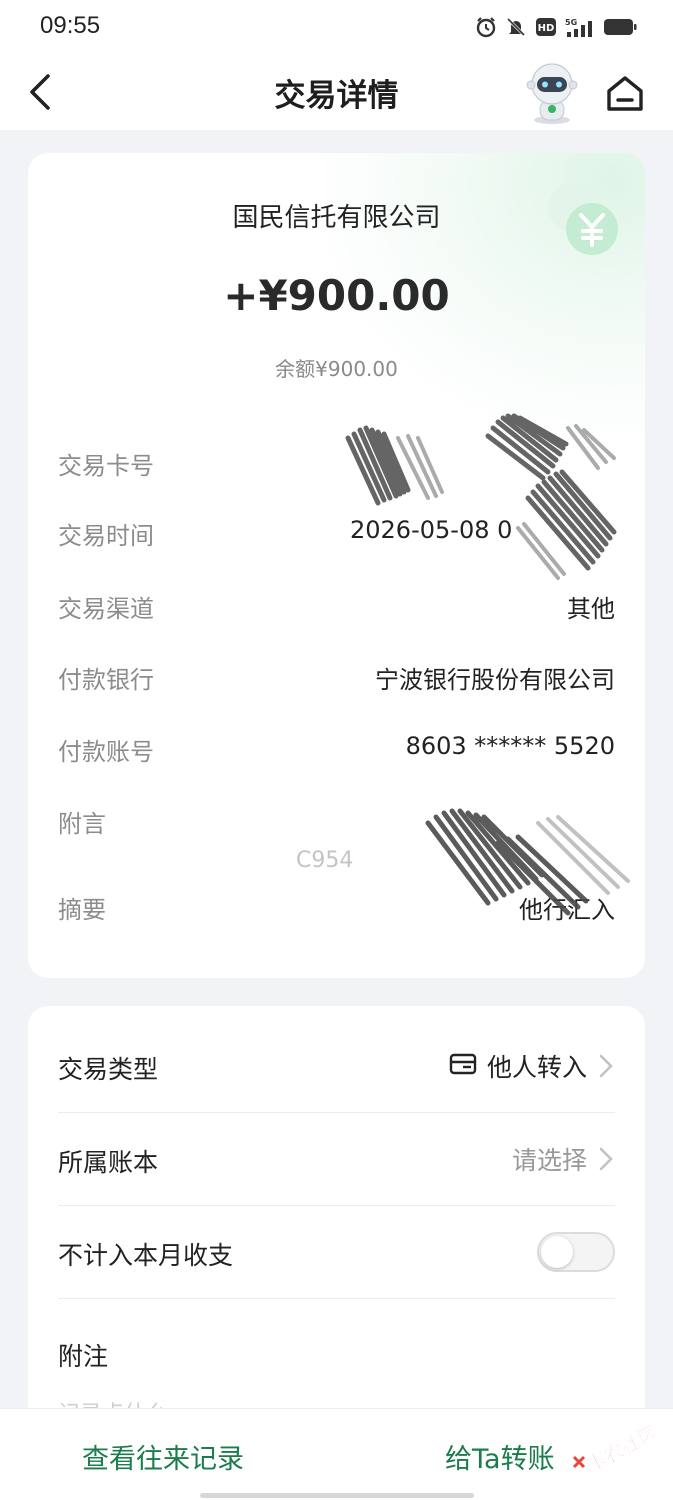 This screenshot has height=1500, width=673. I want to click on transaction-type-value: 他人转入, so click(536, 1067).